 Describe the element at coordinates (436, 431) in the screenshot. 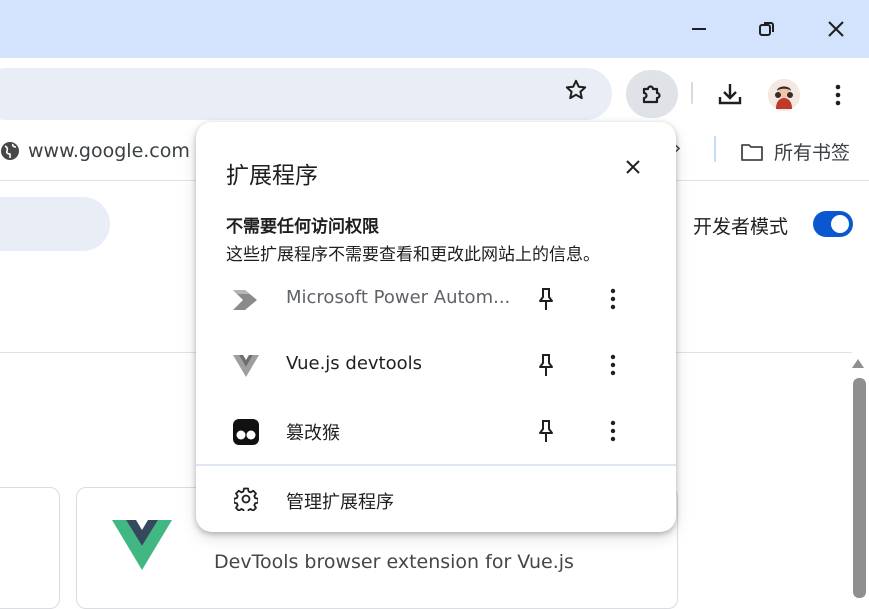

I see `extension-row-tampermonkey: 篡改猴` at that location.